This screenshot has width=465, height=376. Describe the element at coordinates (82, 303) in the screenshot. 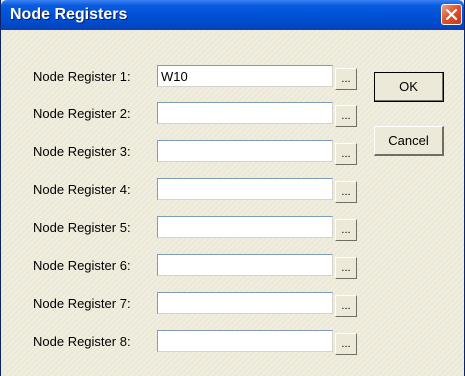

I see `register-label-7: Node Register 7:` at that location.